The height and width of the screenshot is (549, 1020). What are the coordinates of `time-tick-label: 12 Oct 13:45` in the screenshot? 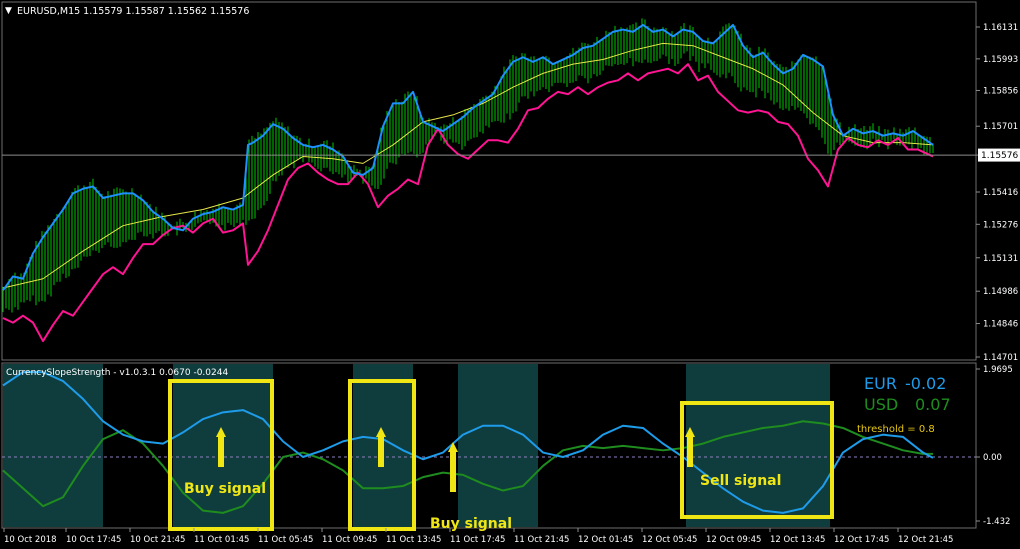 It's located at (797, 540).